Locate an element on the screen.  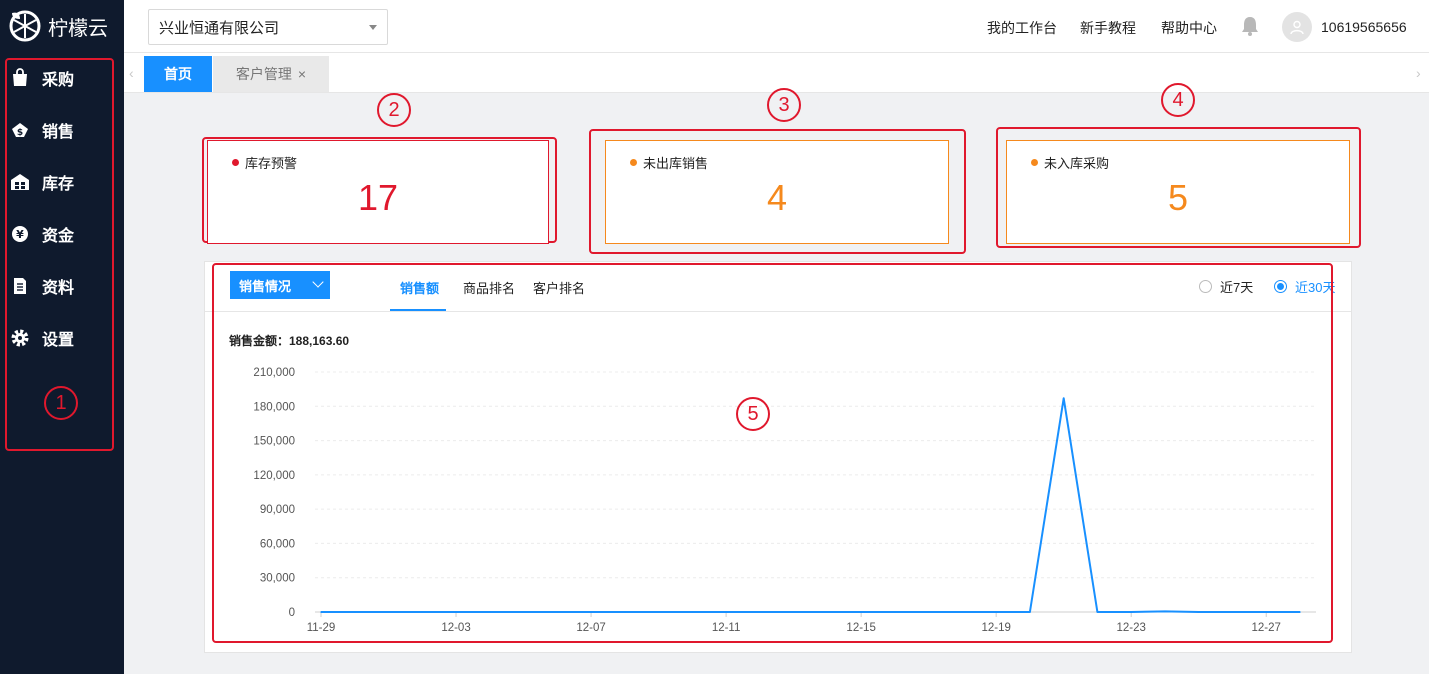
account-number: 10619565656 is located at coordinates (1364, 27).